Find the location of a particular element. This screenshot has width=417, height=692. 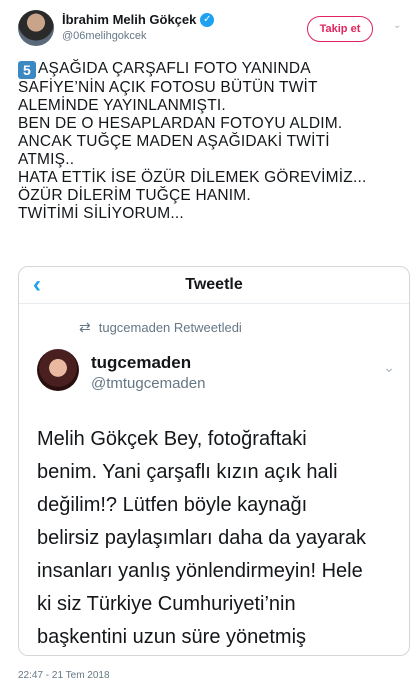

inner-author-name: tugcemaden is located at coordinates (141, 362).